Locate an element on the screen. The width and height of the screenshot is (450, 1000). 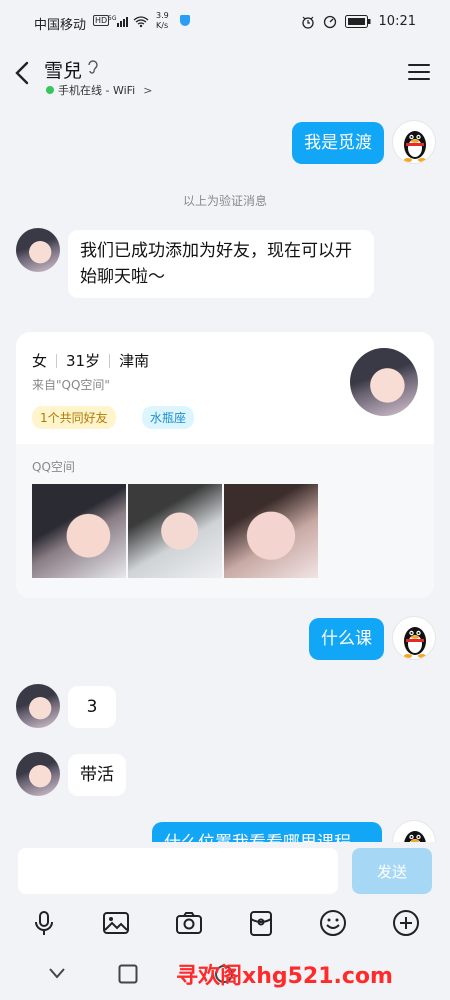
microphone-icon is located at coordinates (44, 923).